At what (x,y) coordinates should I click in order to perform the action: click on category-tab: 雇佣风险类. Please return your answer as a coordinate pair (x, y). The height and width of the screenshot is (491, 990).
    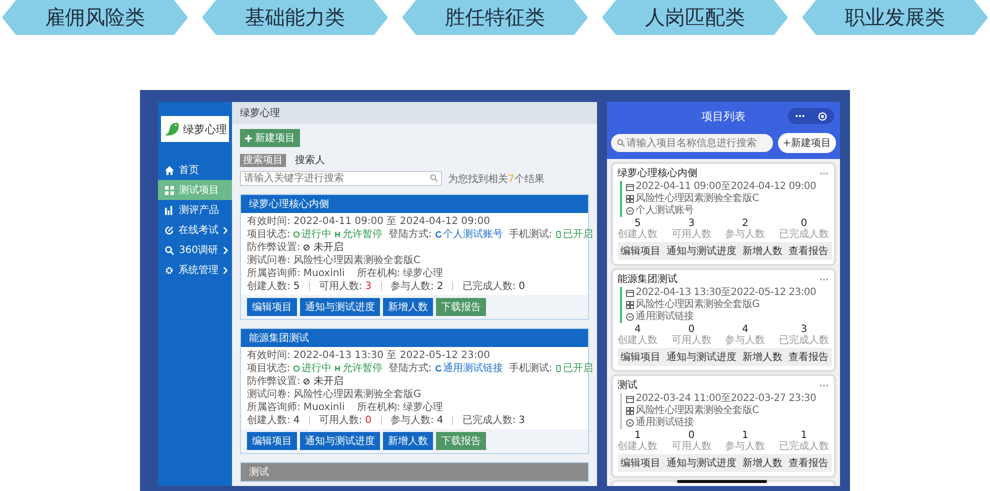
    Looking at the image, I should click on (95, 17).